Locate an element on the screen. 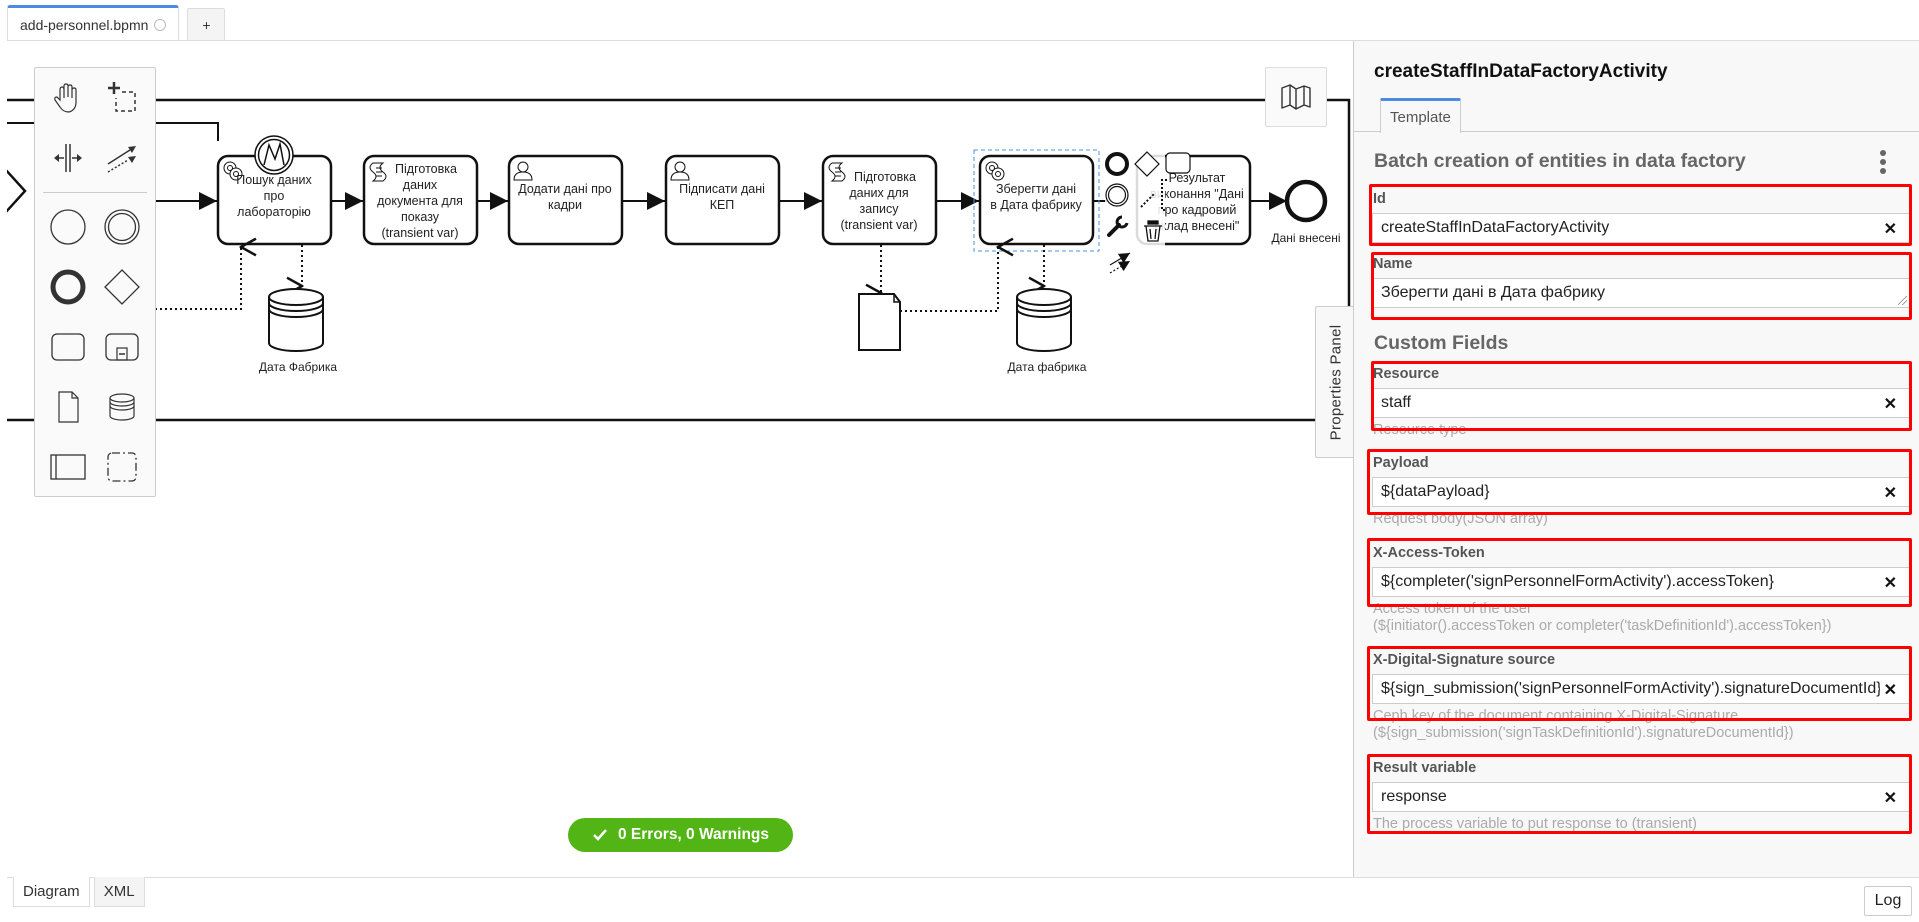  add-tab-button: + is located at coordinates (206, 24).